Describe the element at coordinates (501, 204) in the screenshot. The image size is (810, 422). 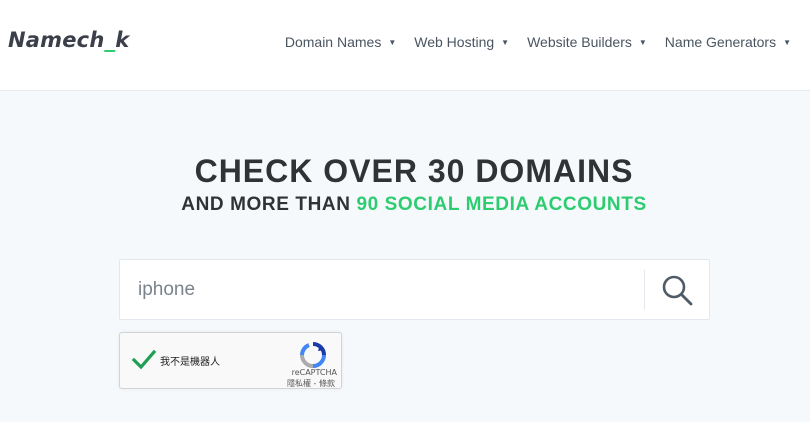
I see `hero-subtitle-accent: 90 SOCIAL MEDIA ACCOUNTS` at that location.